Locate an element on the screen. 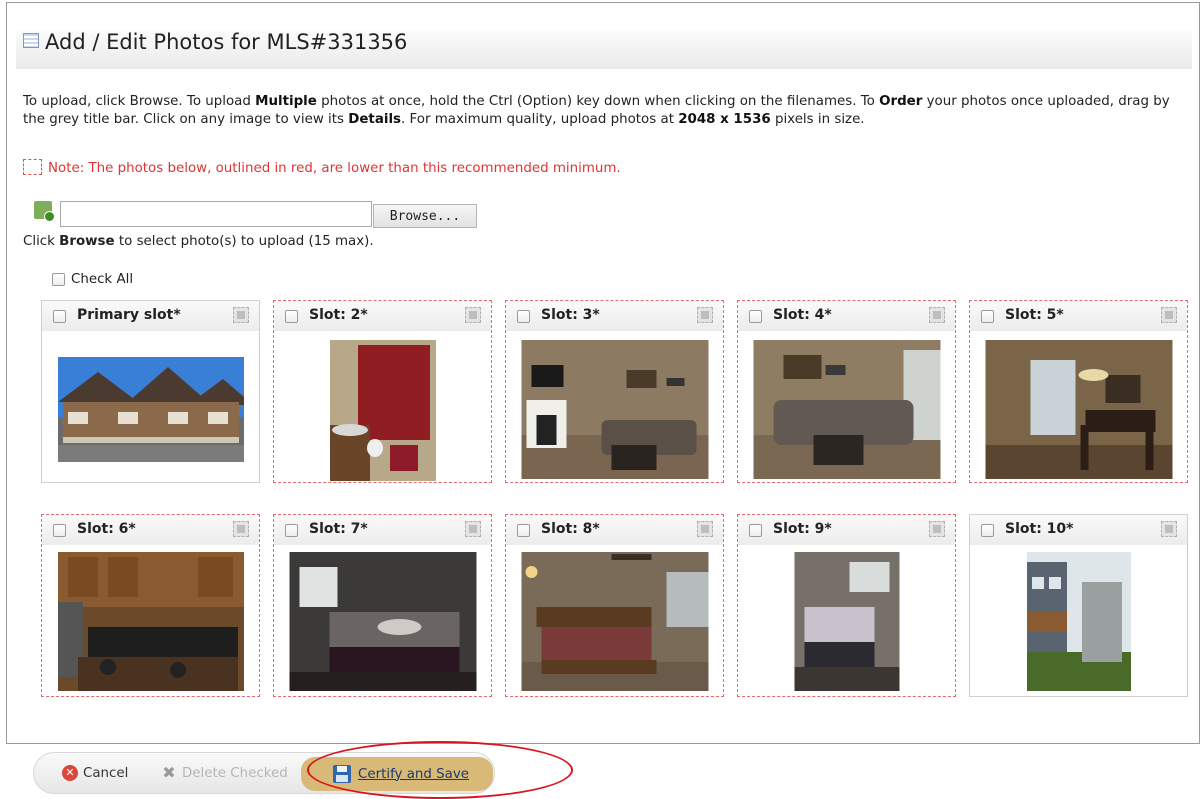 The image size is (1203, 799). instr-text: pixels in size. is located at coordinates (817, 119).